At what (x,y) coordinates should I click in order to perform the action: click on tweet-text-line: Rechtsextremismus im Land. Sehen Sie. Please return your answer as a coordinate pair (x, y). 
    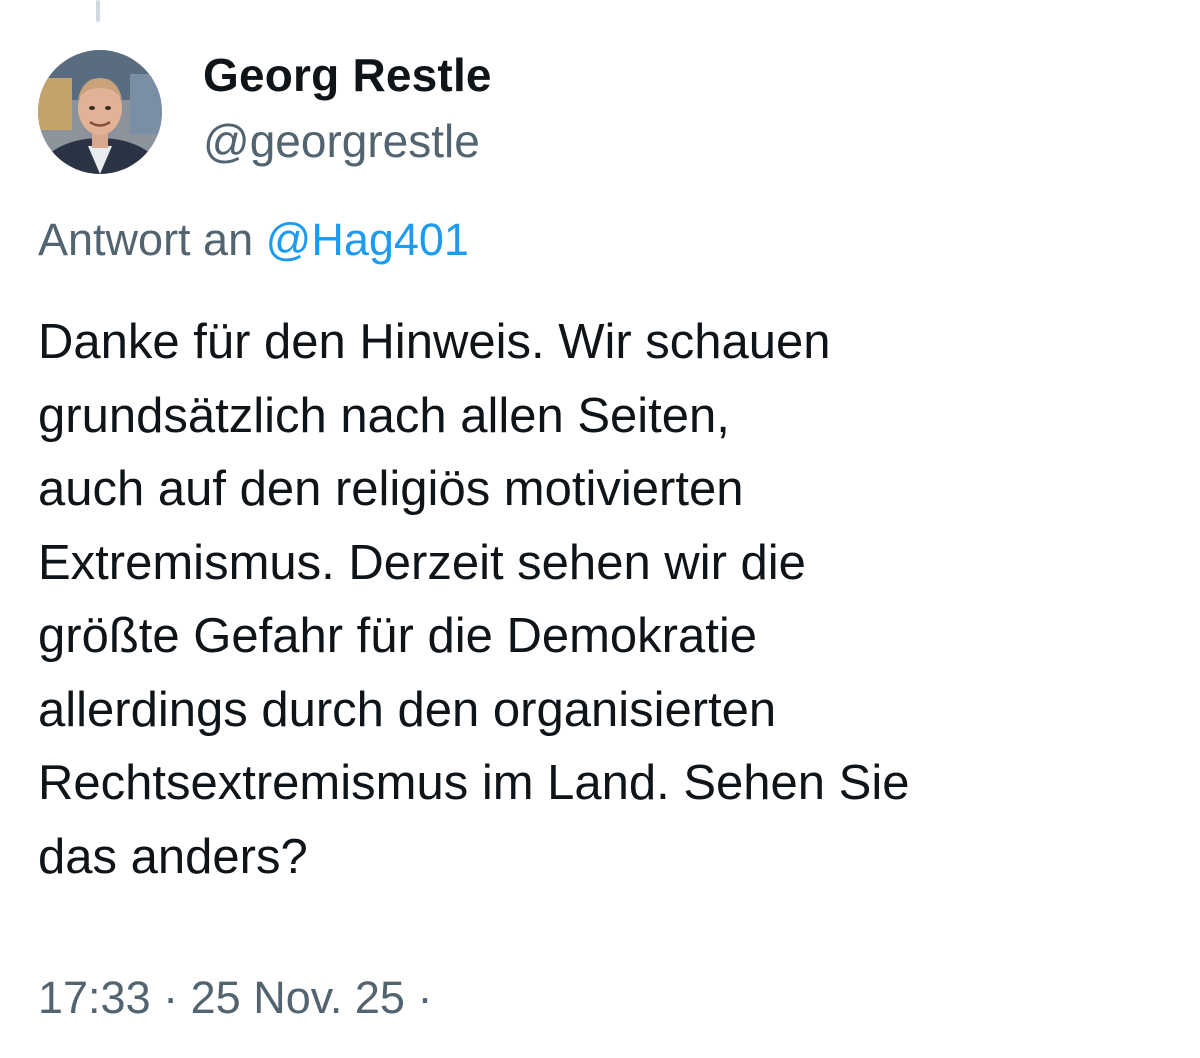
    Looking at the image, I should click on (474, 783).